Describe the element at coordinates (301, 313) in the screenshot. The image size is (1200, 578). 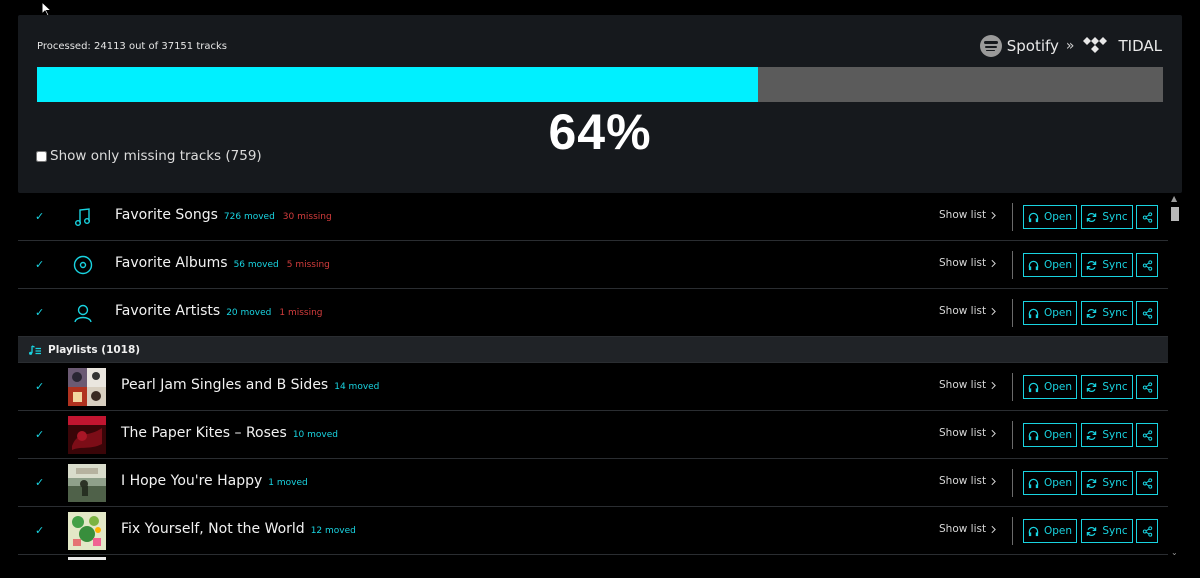
I see `missing-count: 1 missing` at that location.